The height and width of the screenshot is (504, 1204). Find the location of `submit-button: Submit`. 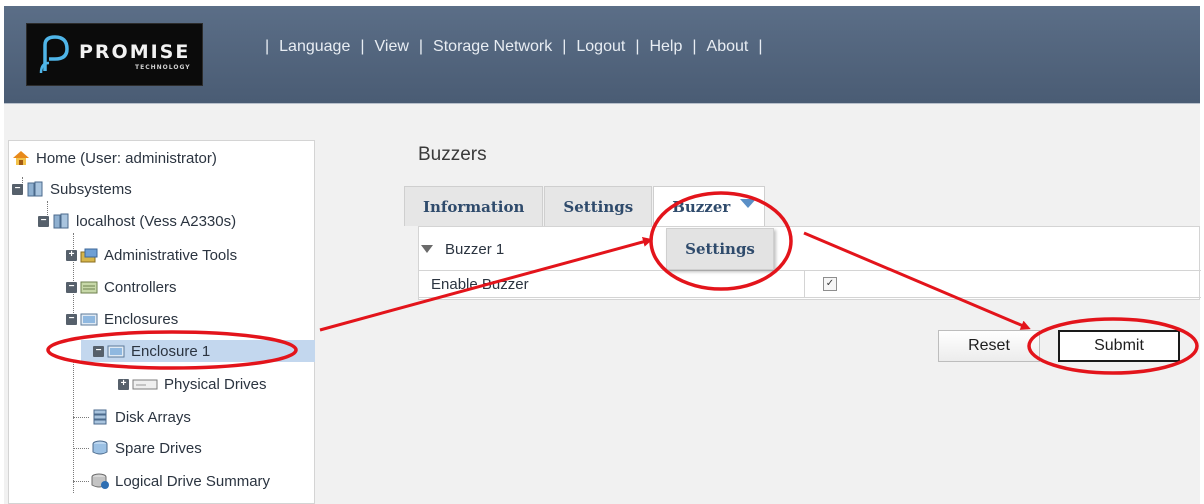

submit-button: Submit is located at coordinates (1119, 346).